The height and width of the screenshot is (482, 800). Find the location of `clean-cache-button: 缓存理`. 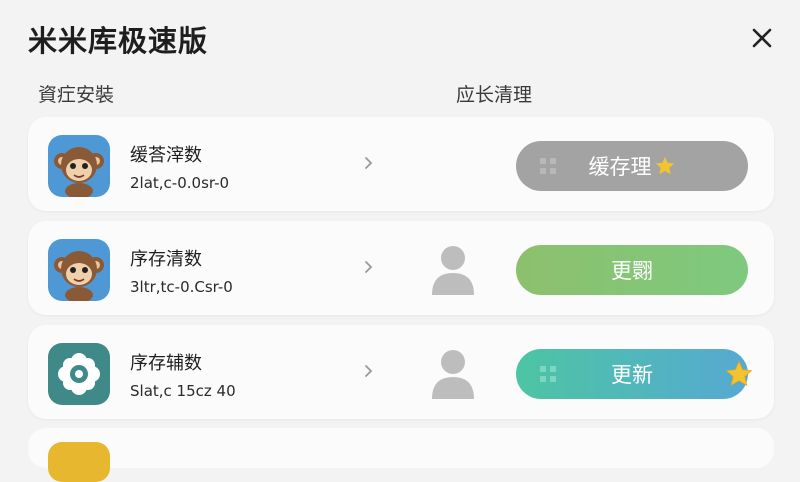

clean-cache-button: 缓存理 is located at coordinates (632, 166).